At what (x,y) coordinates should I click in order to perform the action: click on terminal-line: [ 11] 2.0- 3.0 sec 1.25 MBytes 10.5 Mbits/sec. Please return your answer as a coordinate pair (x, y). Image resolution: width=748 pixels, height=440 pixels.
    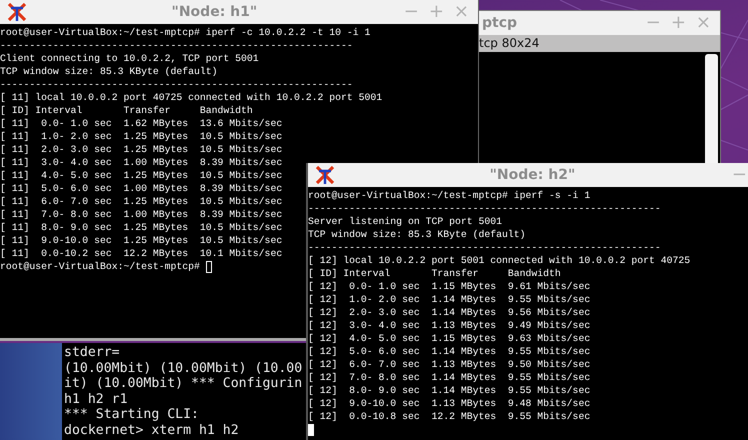
    Looking at the image, I should click on (141, 149).